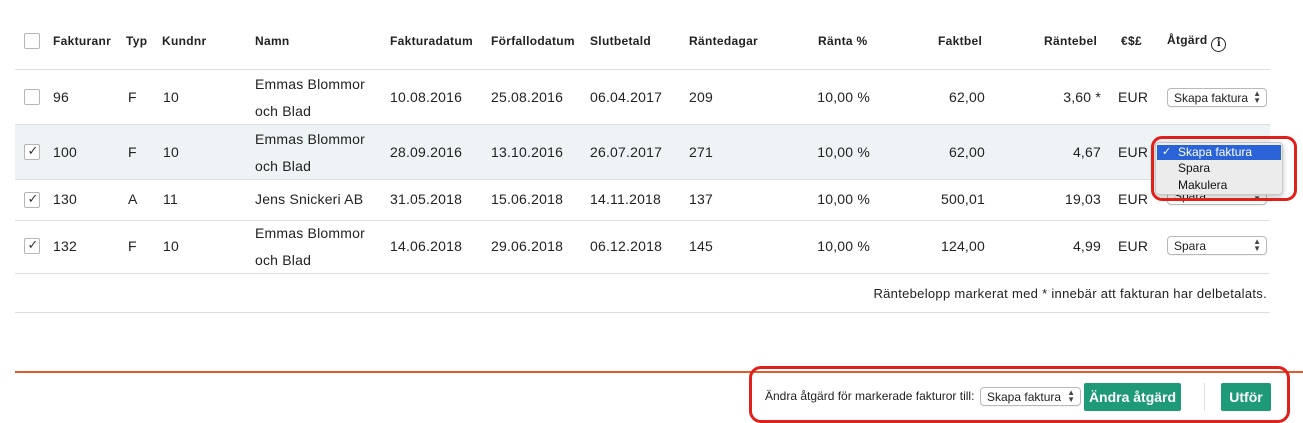  I want to click on cell-rantebel: 4,99, so click(1086, 246).